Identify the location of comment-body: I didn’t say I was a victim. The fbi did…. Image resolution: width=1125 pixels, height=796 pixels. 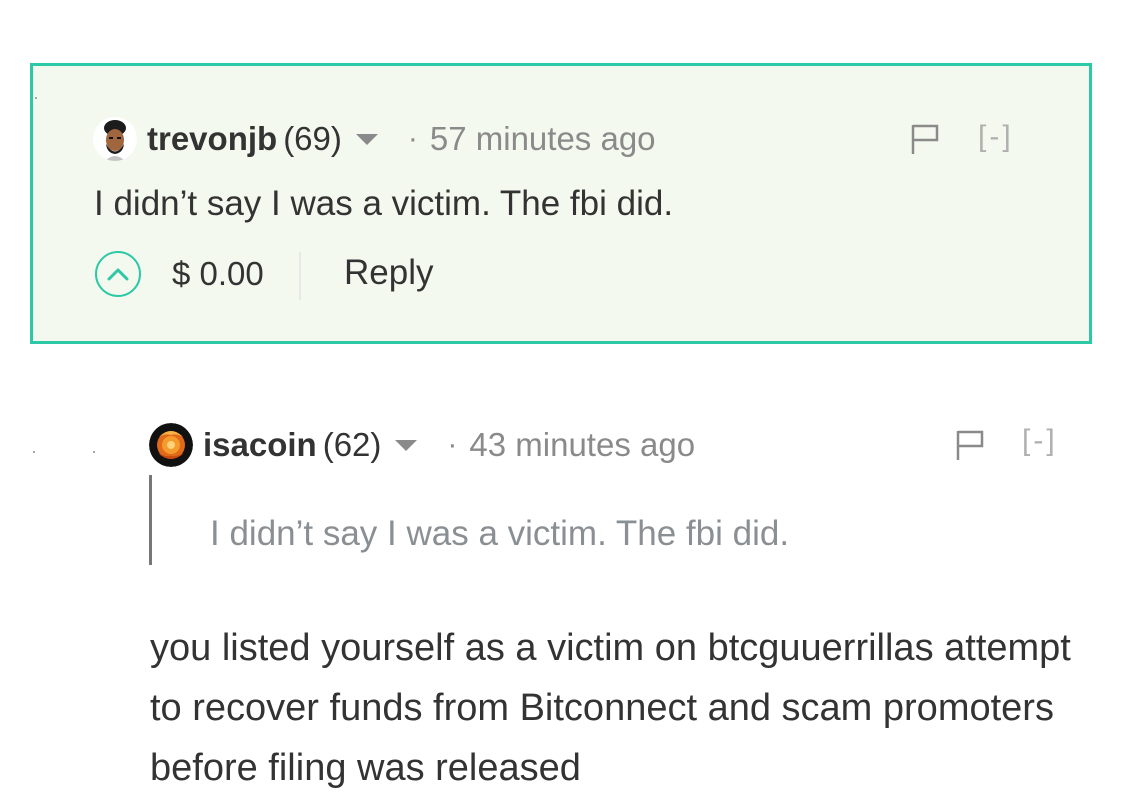
(384, 203).